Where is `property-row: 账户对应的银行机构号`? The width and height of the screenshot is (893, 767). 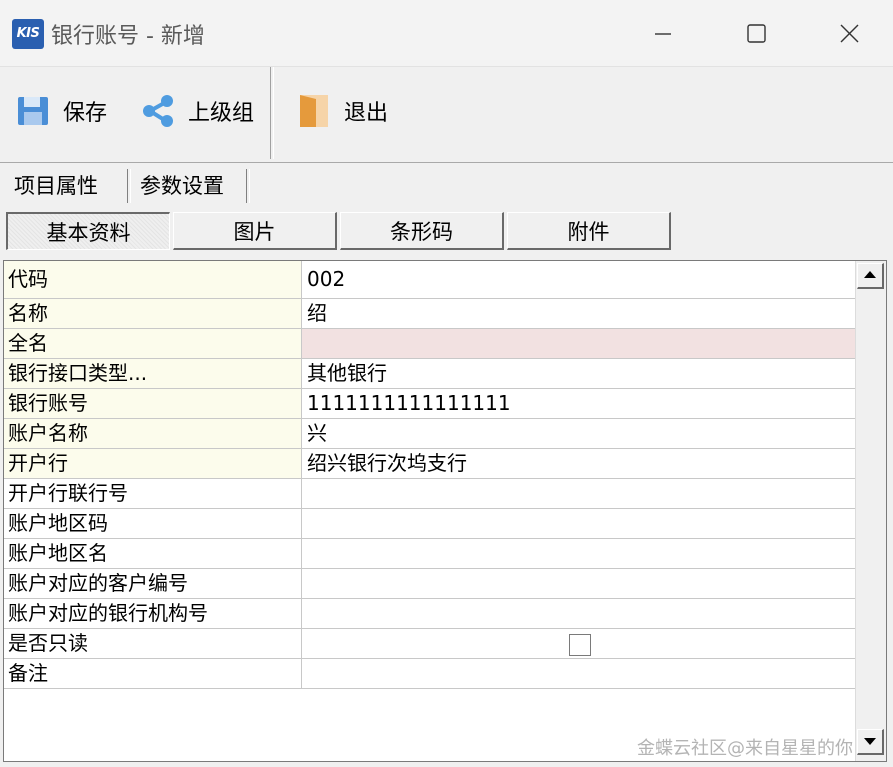 property-row: 账户对应的银行机构号 is located at coordinates (429, 613).